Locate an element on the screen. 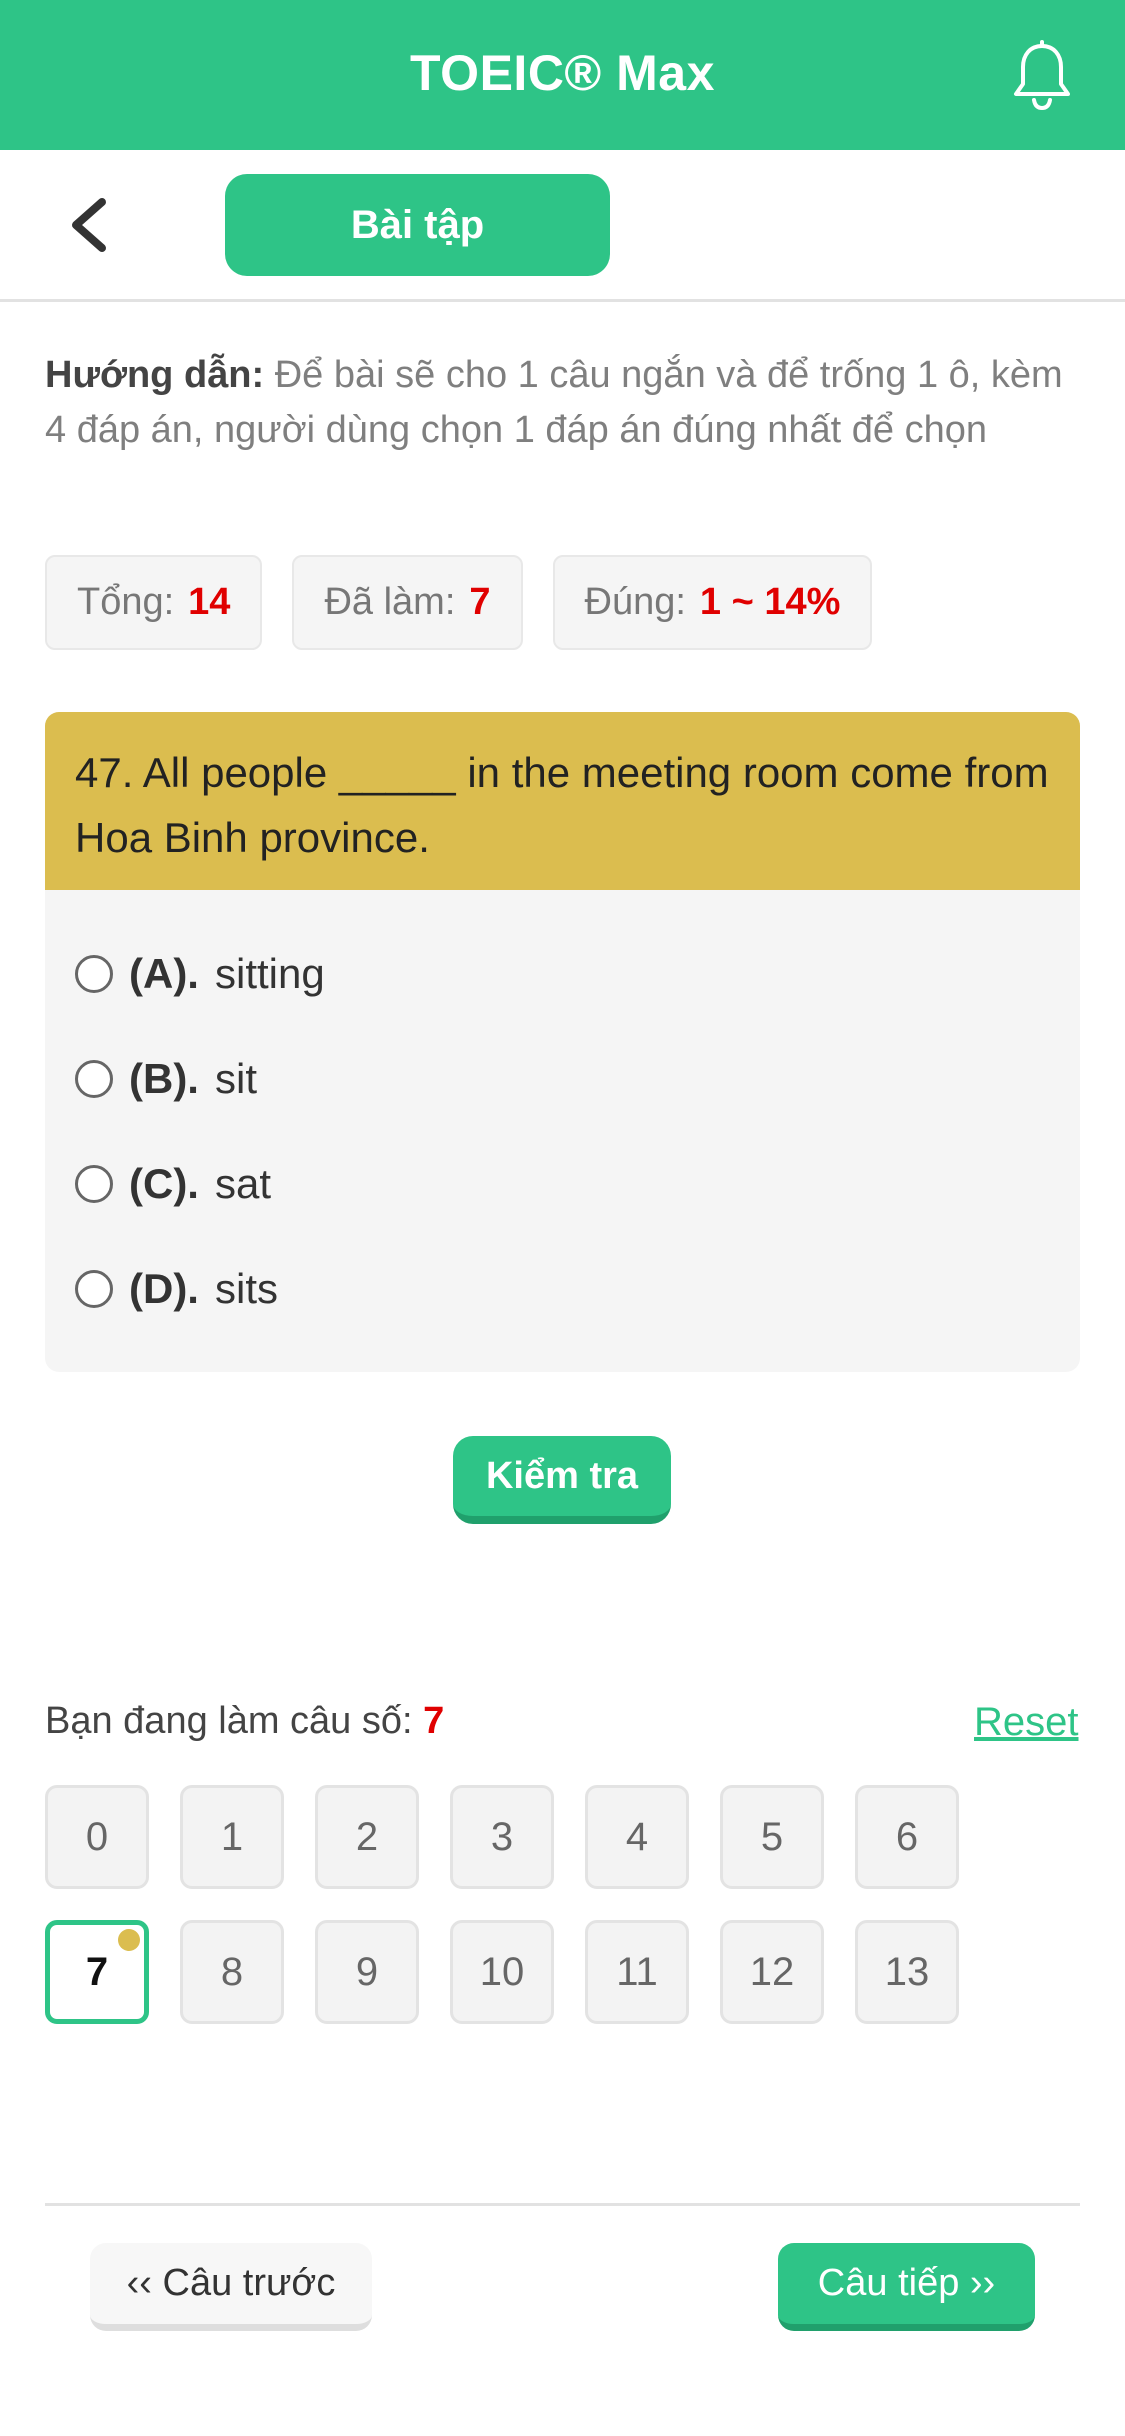 This screenshot has width=1125, height=2436. option-d: (D). sits is located at coordinates (176, 1289).